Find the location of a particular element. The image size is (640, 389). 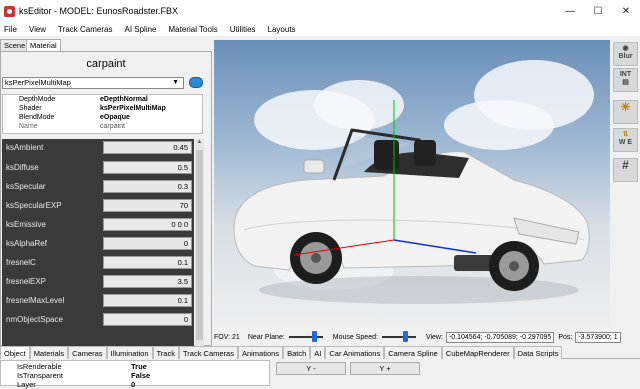

grid-icon: # is located at coordinates (625, 165).